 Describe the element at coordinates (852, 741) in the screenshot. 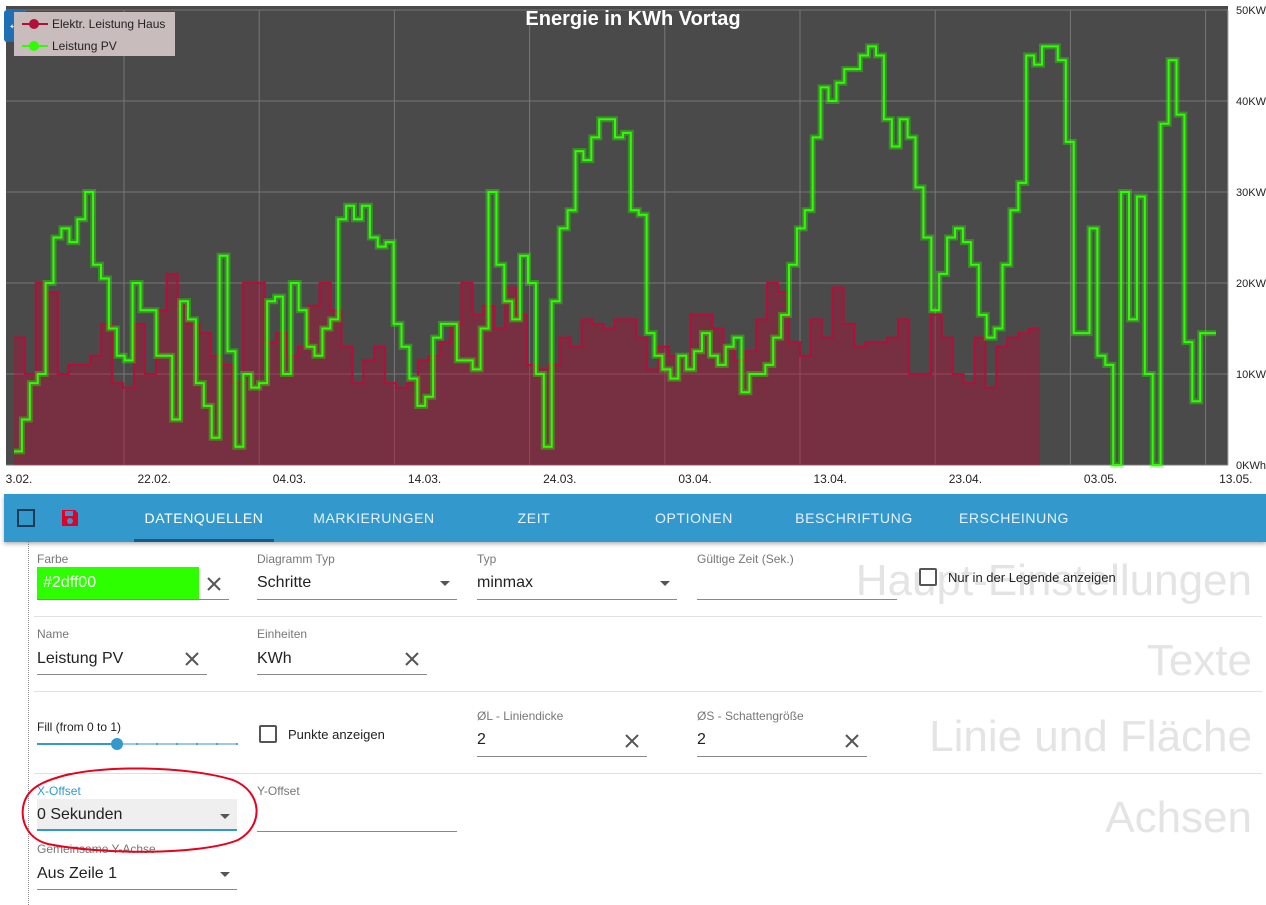

I see `schattengroesse-clear-icon` at that location.